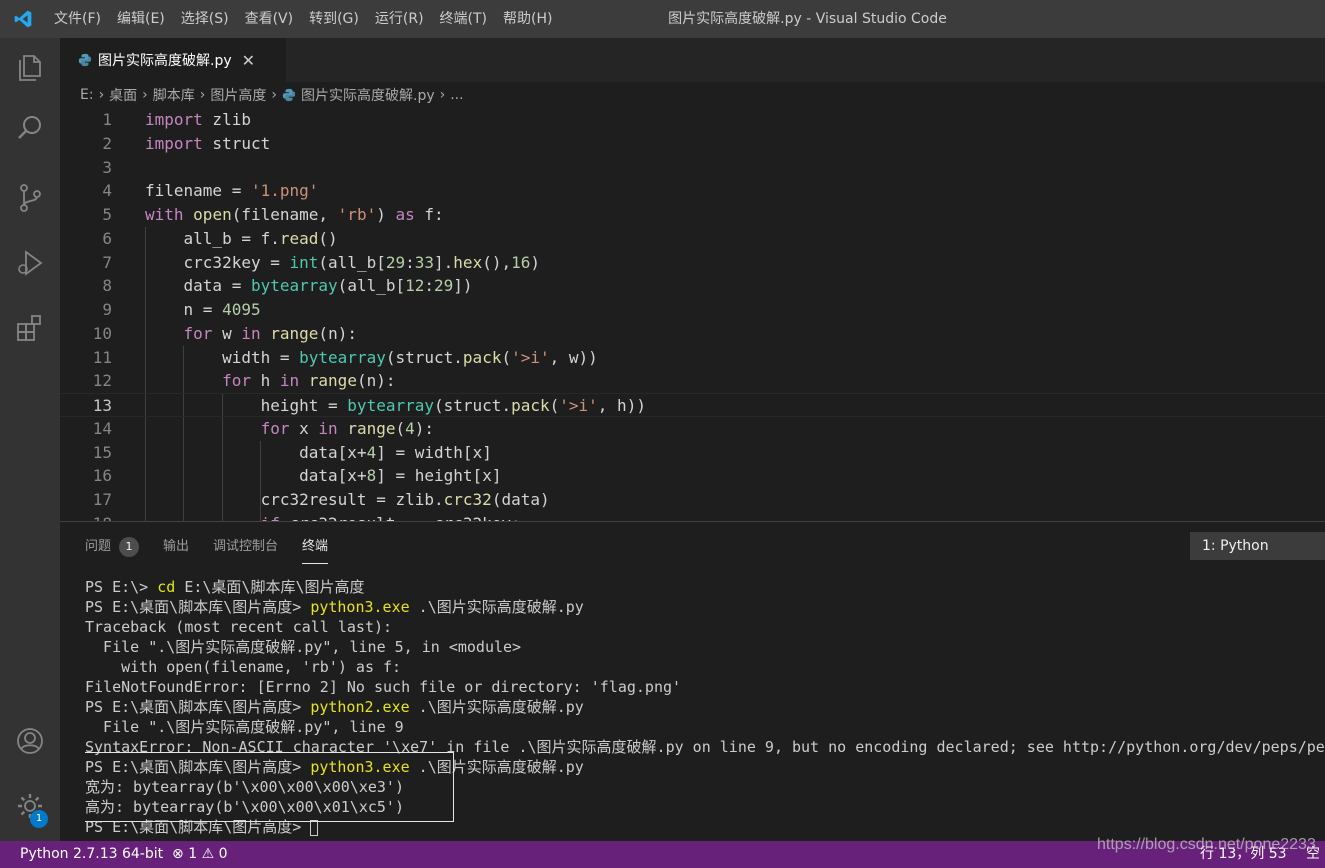 This screenshot has width=1325, height=868. I want to click on code-line: 17 crc32result = zlib.crc32(data), so click(692, 500).